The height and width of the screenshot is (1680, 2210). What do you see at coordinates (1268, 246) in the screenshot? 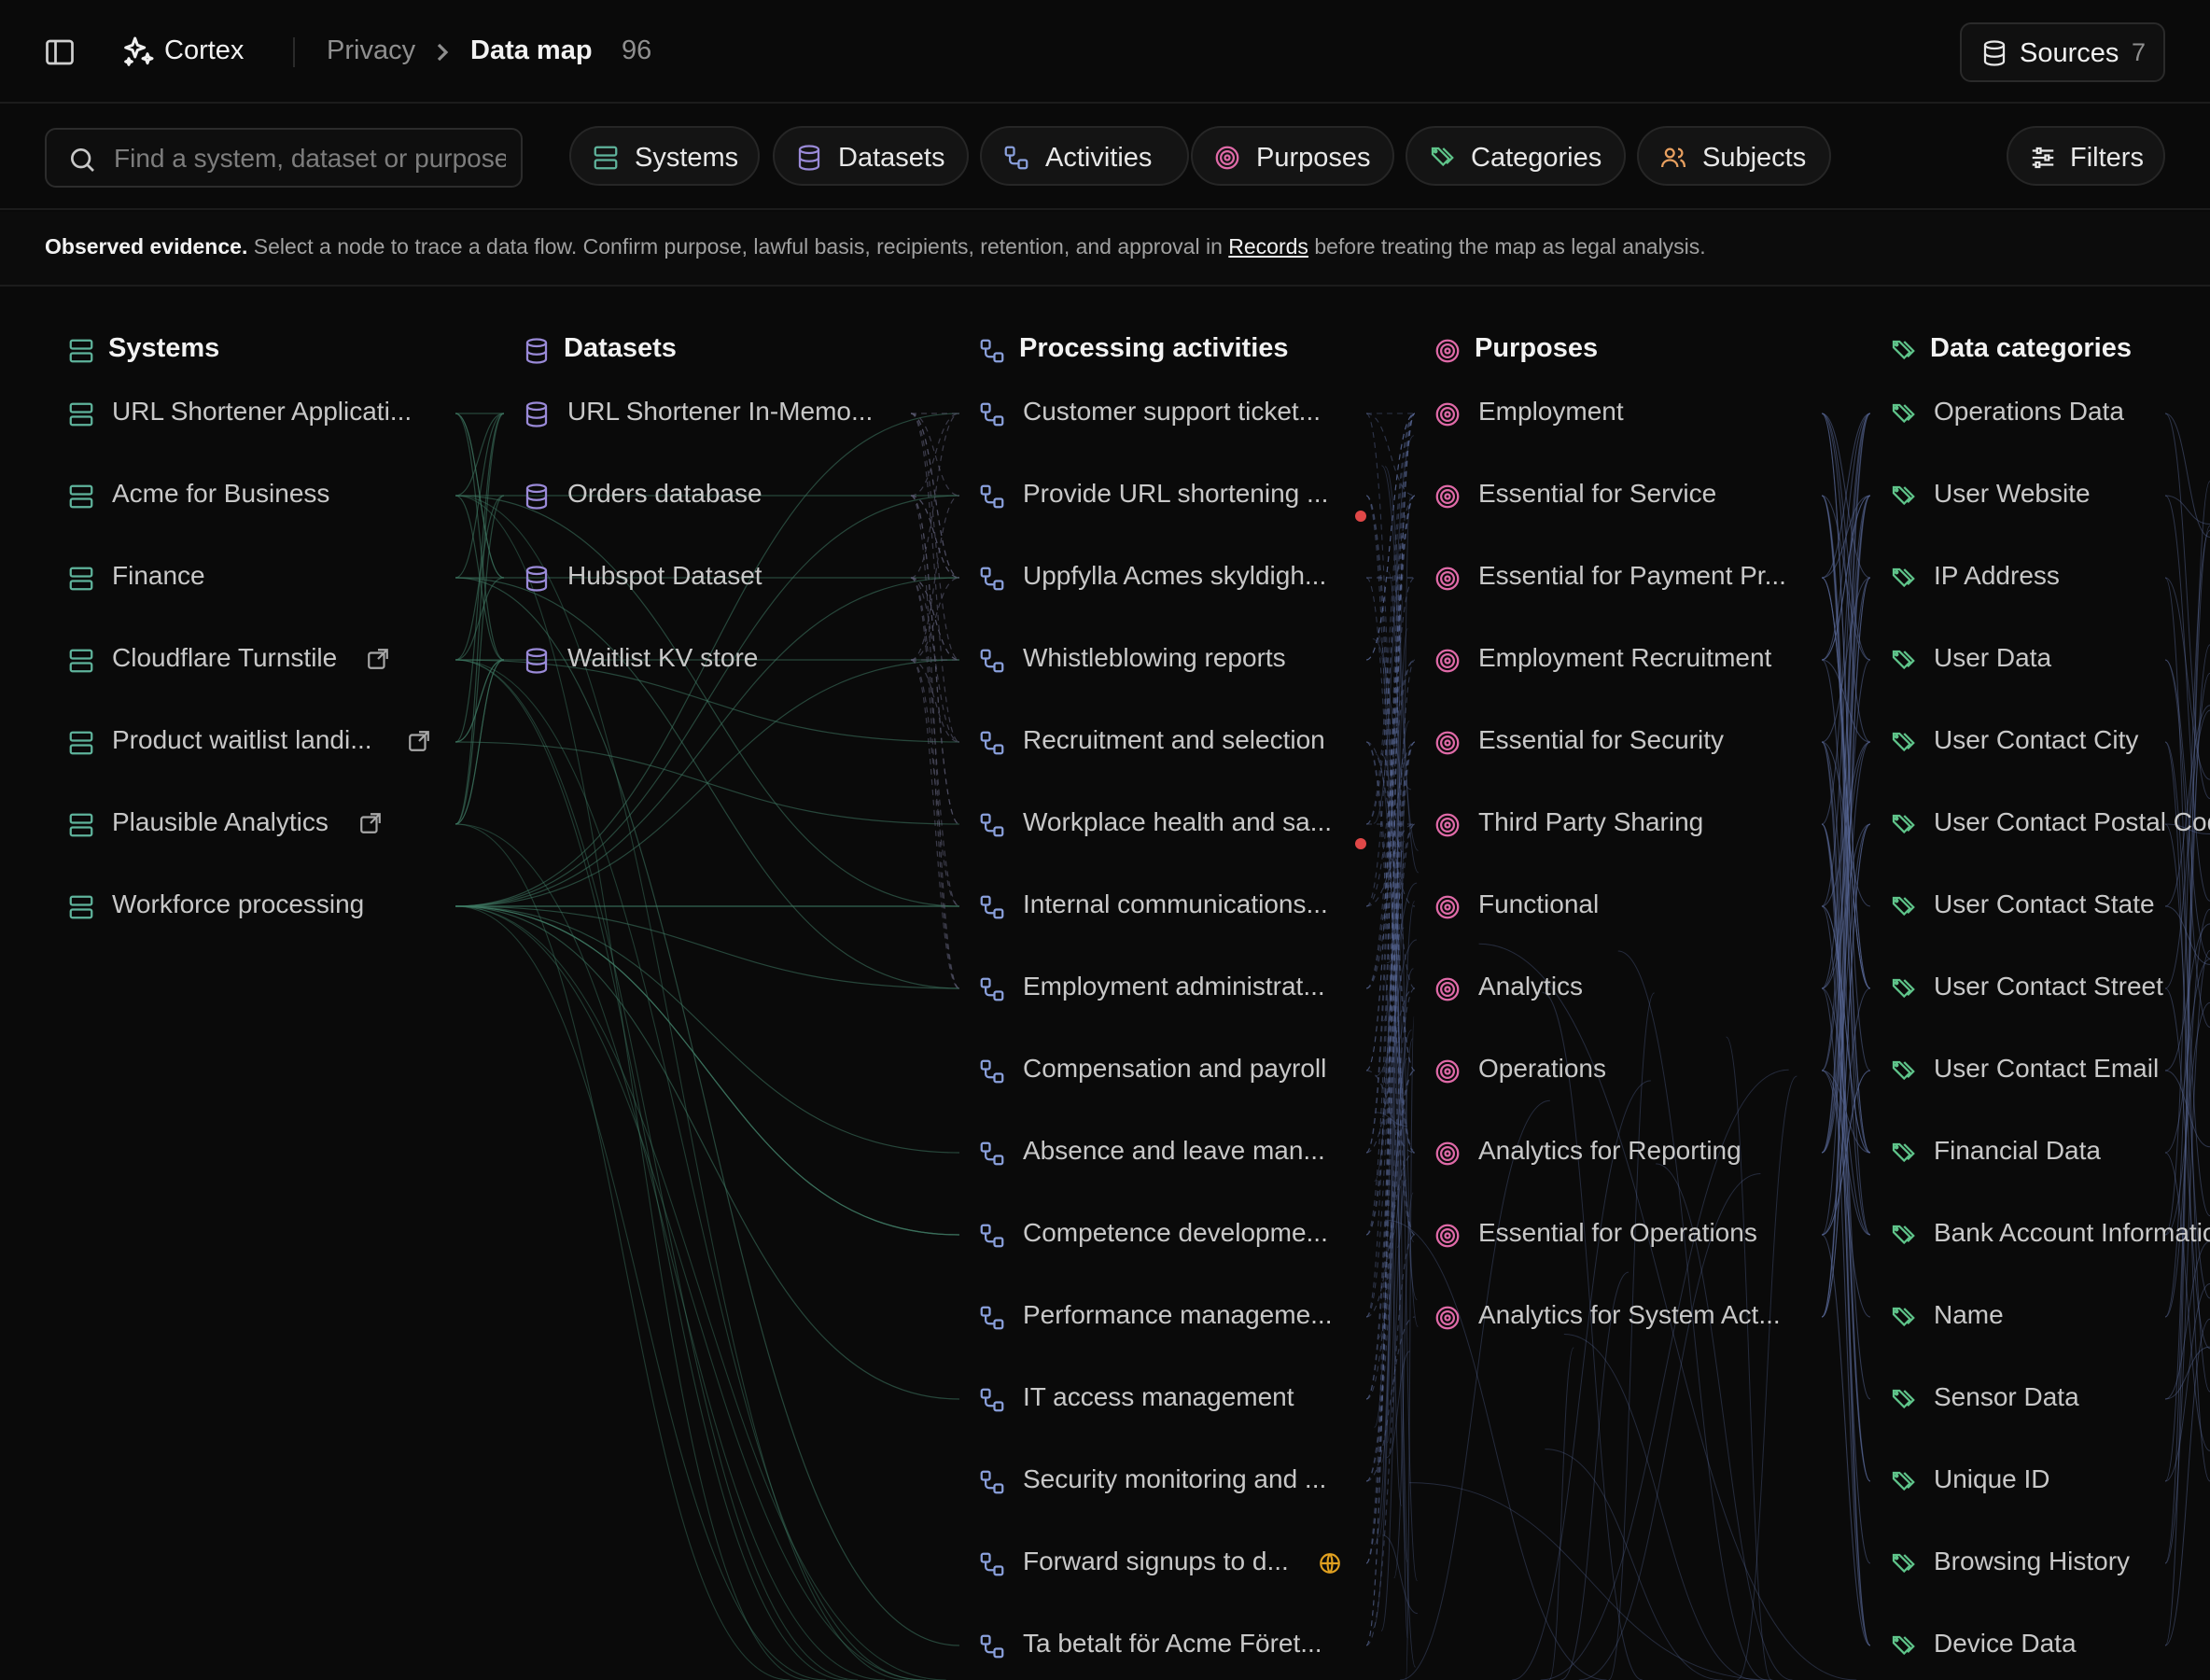
I see `records-link: Records` at bounding box center [1268, 246].